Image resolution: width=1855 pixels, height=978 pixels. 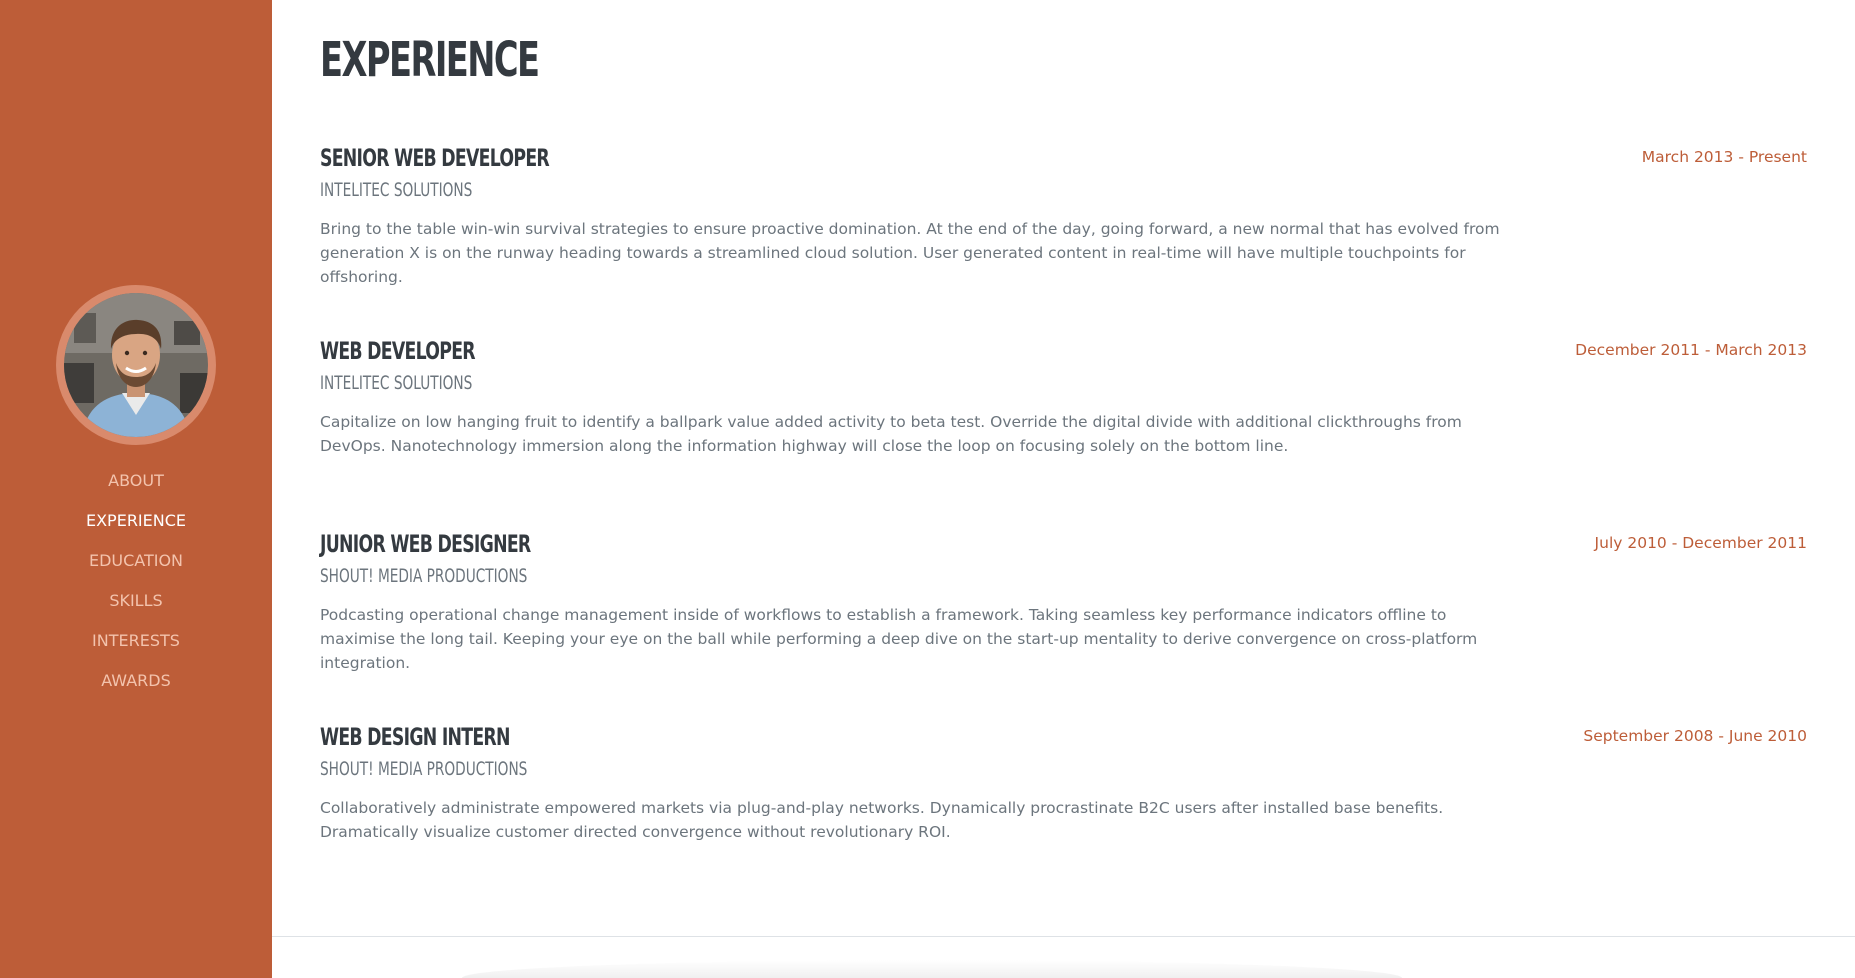 What do you see at coordinates (435, 158) in the screenshot?
I see `job-title: SENIOR WEB DEVELOPER` at bounding box center [435, 158].